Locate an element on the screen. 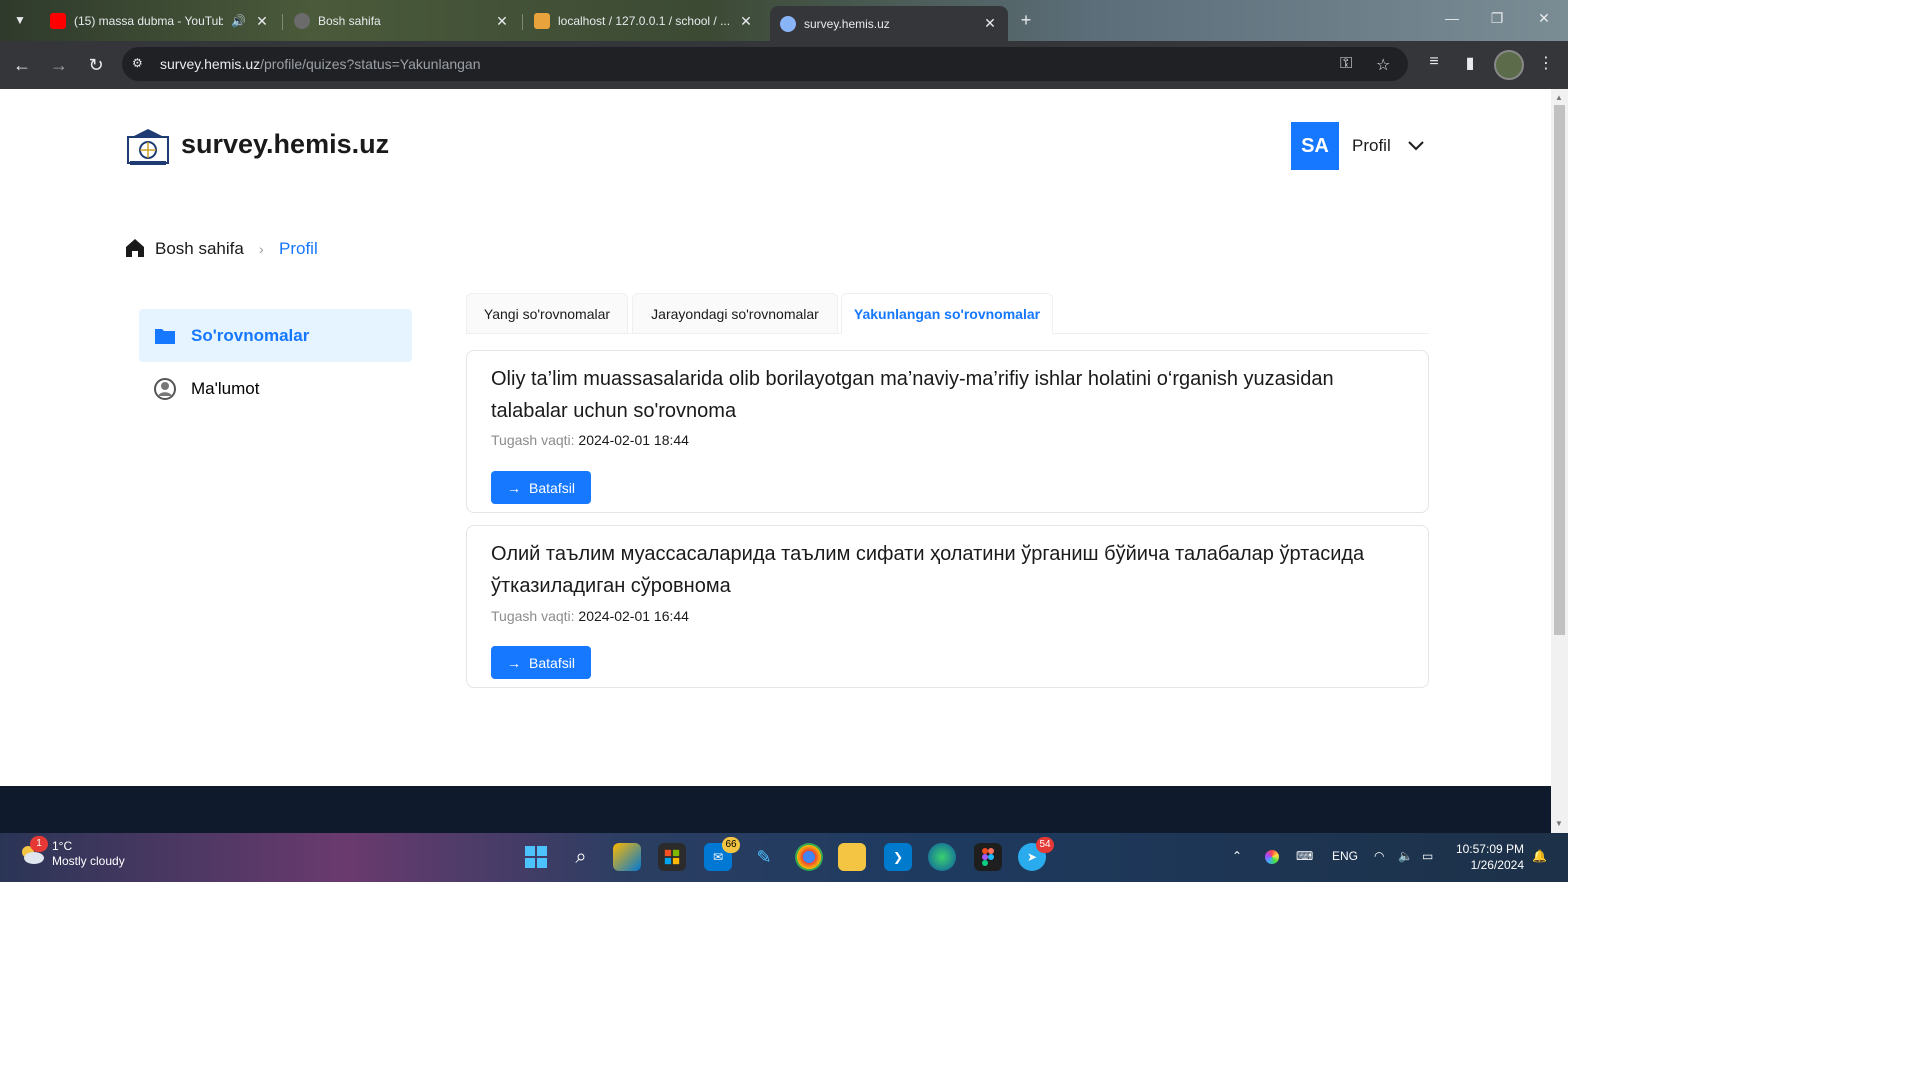 This screenshot has width=1920, height=1080. scroll-up-icon: ▲ is located at coordinates (1559, 97).